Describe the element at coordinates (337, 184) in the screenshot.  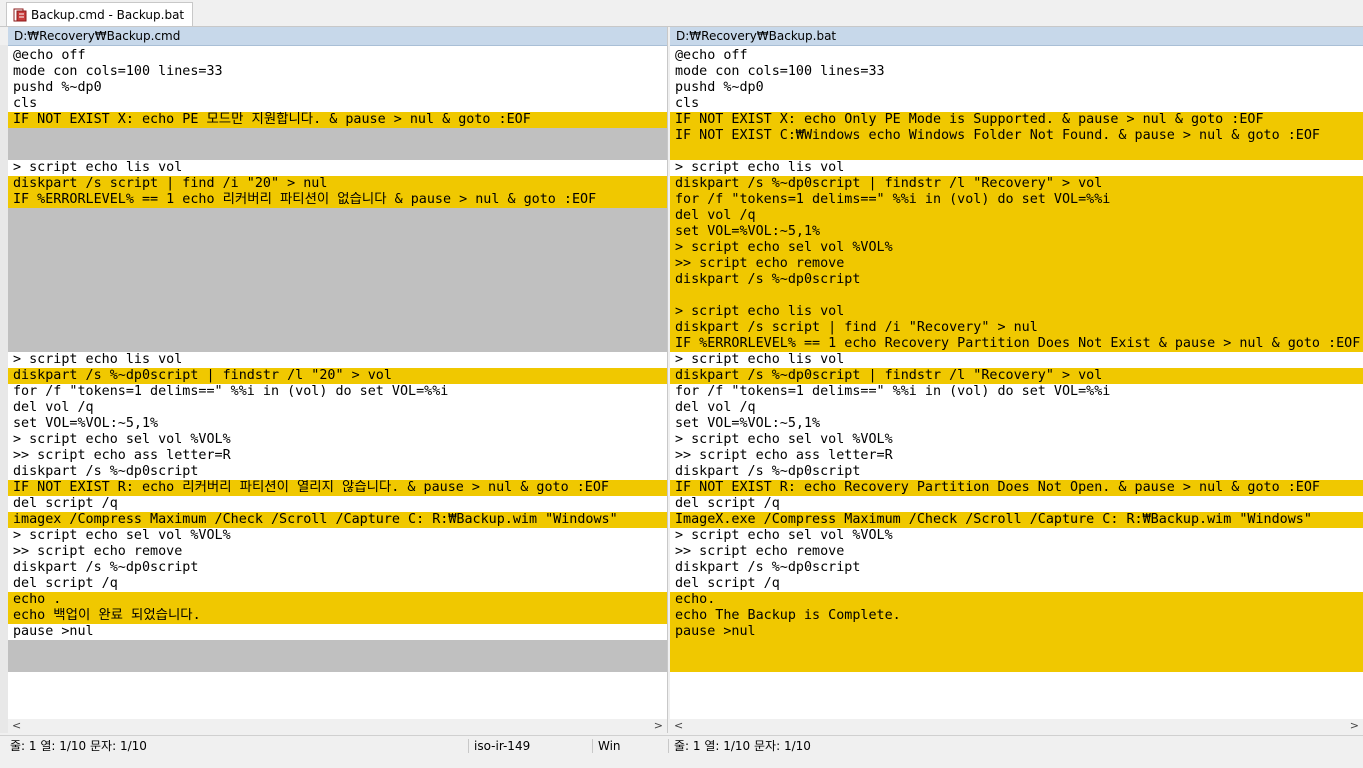
I see `code-line: diskpart /s script | find /i "20" > nul` at that location.